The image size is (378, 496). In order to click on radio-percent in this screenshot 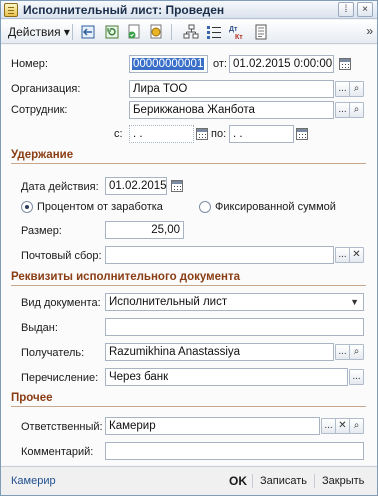, I will do `click(27, 207)`.